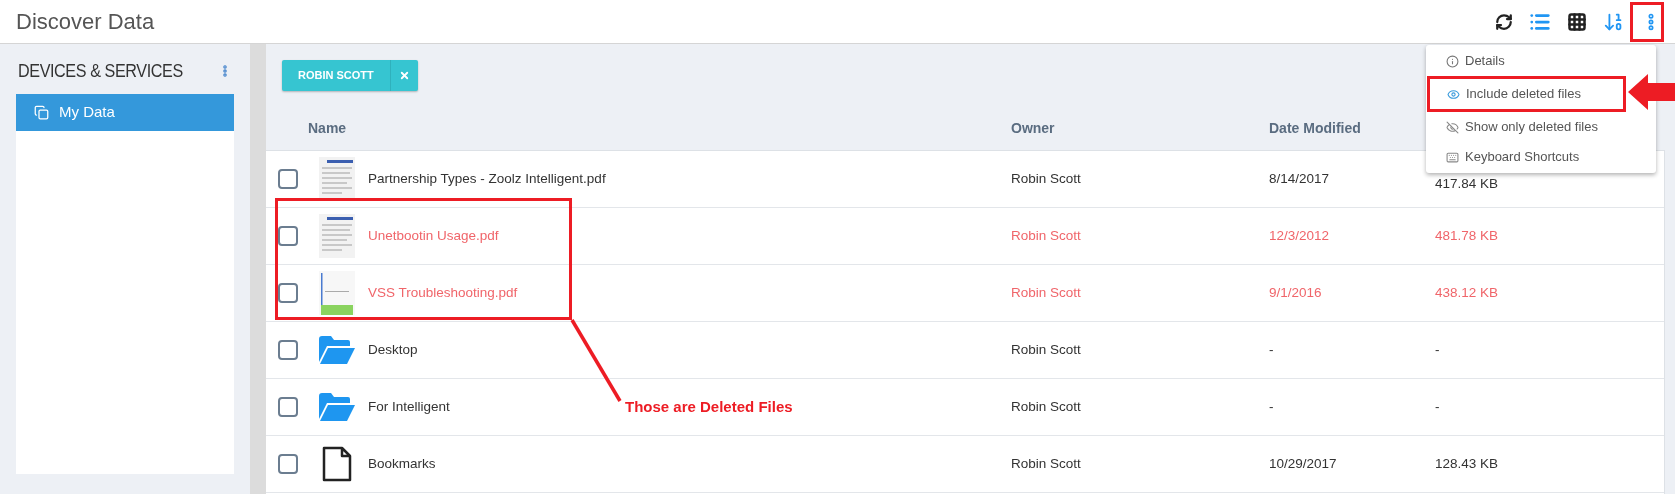 The height and width of the screenshot is (494, 1675). Describe the element at coordinates (1296, 292) in the screenshot. I see `date-cell-text: 9/1/2016` at that location.